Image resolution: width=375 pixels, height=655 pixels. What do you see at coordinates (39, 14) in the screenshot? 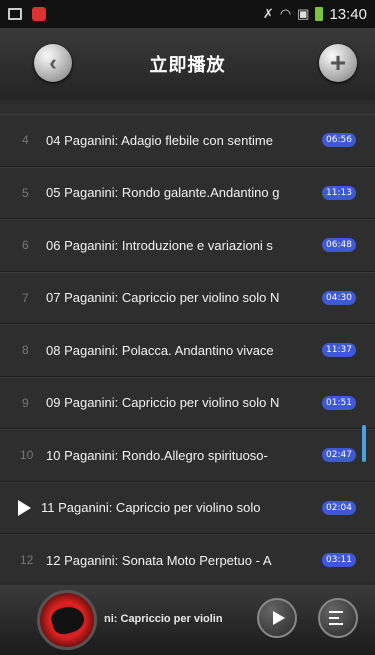
I see `app-notification-icon` at bounding box center [39, 14].